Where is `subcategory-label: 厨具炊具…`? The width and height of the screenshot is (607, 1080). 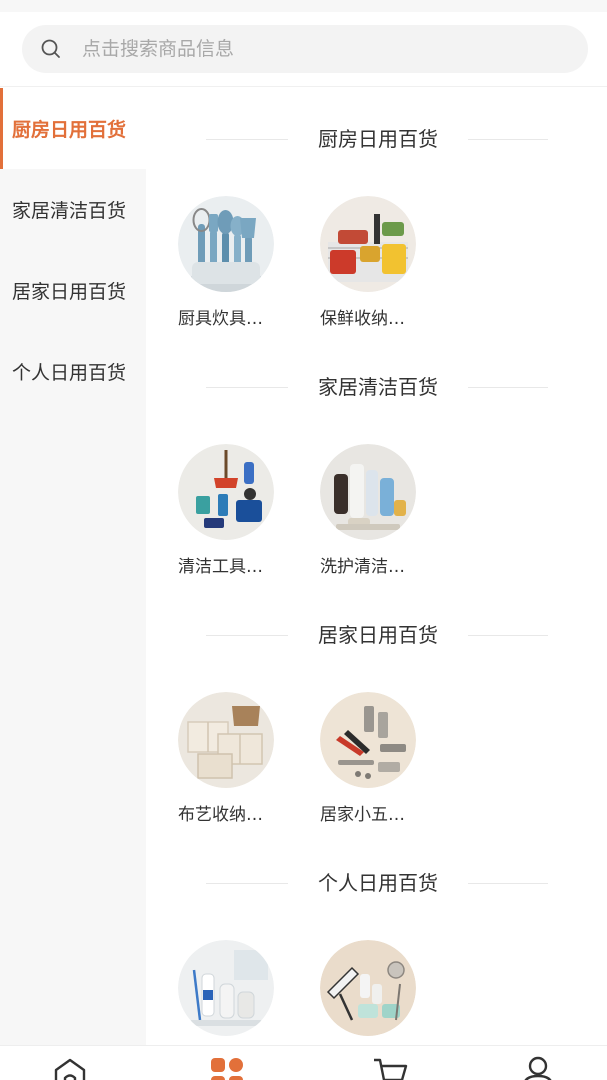 subcategory-label: 厨具炊具… is located at coordinates (220, 319).